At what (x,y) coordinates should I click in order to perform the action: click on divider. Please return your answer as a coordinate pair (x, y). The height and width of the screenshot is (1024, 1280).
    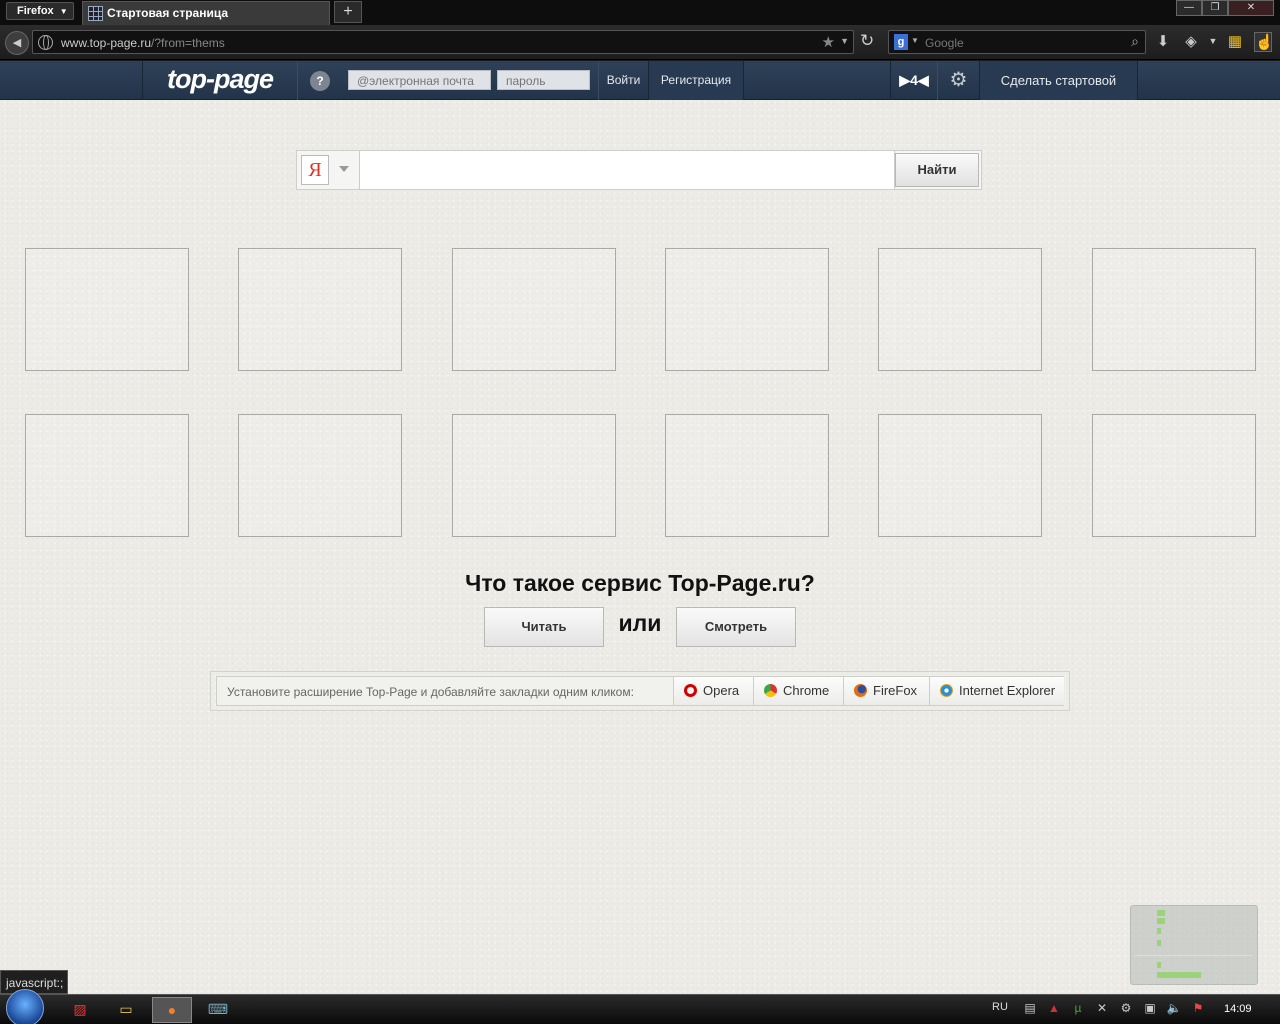
    Looking at the image, I should click on (1194, 955).